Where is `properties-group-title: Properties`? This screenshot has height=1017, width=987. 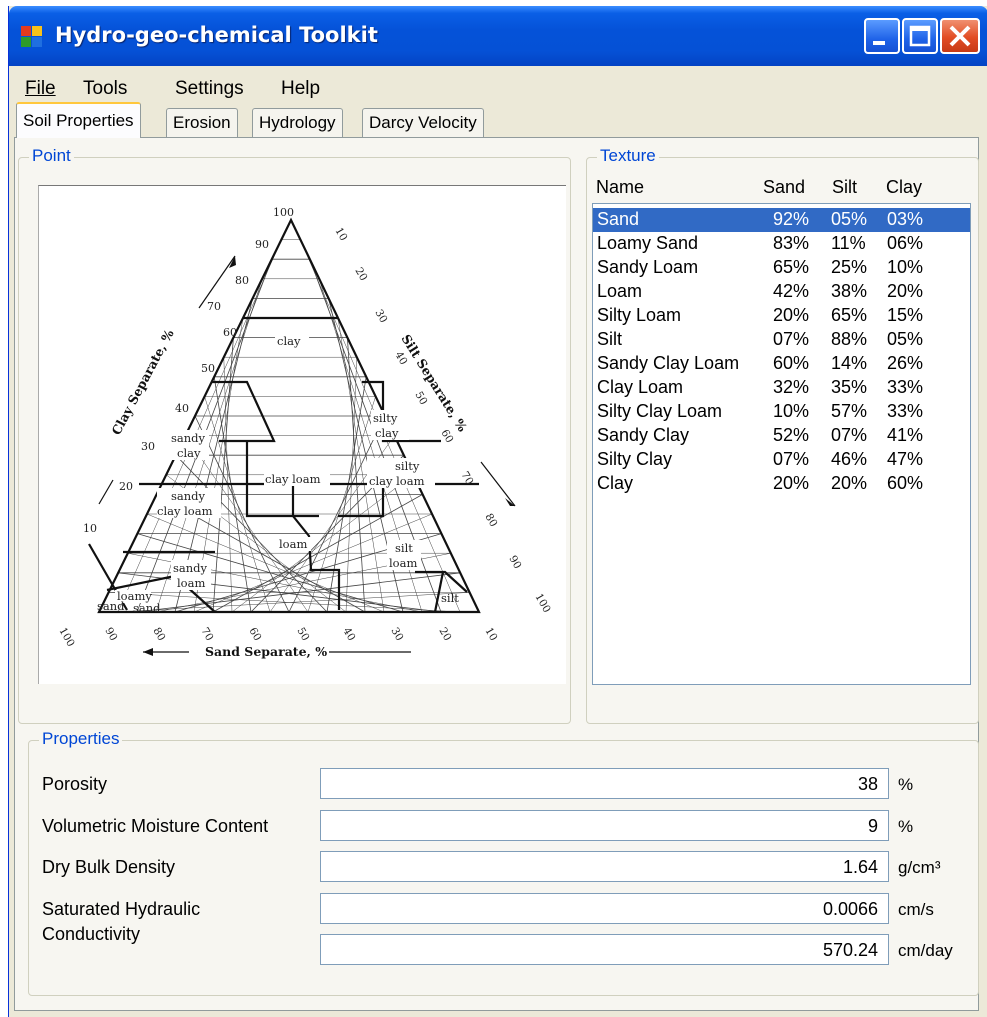
properties-group-title: Properties is located at coordinates (81, 739).